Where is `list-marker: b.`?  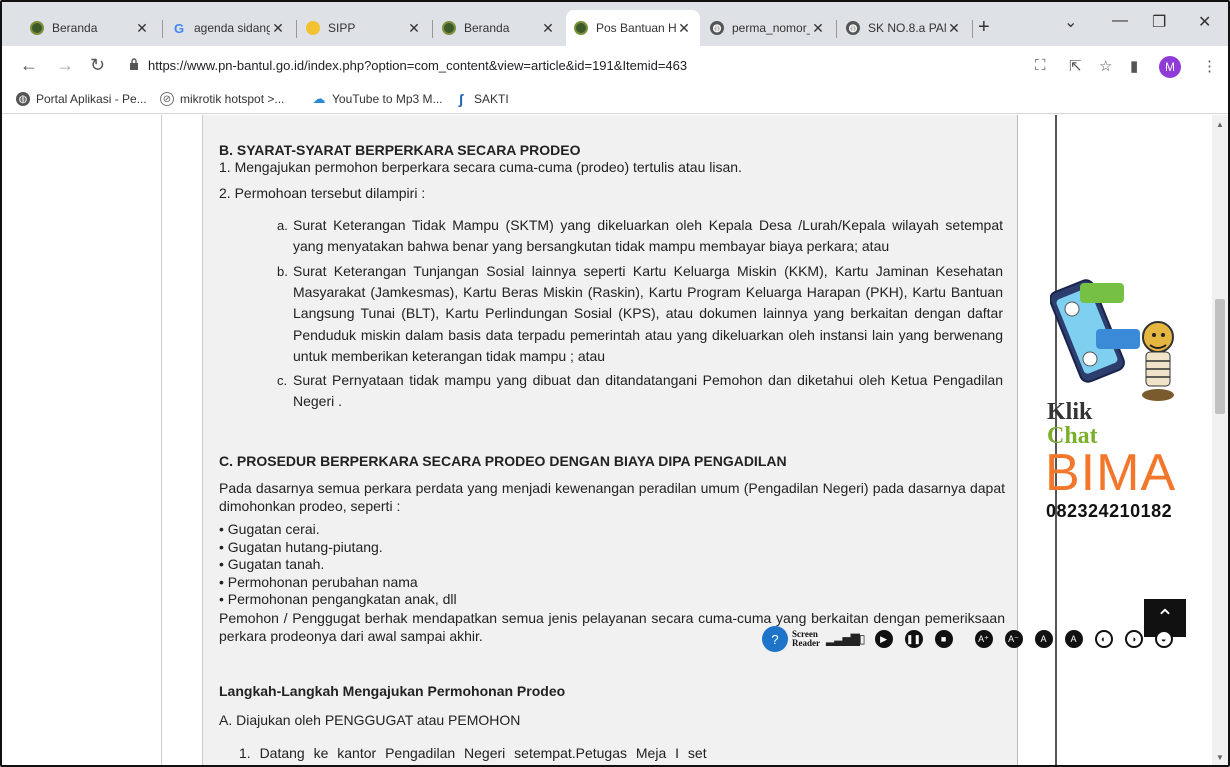
list-marker: b. is located at coordinates (282, 271).